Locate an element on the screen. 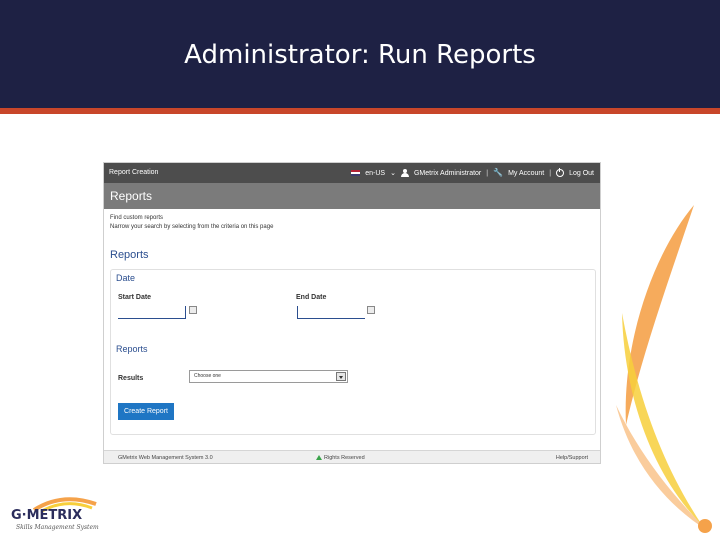 This screenshot has width=720, height=540. start-date-label: Start Date is located at coordinates (135, 297).